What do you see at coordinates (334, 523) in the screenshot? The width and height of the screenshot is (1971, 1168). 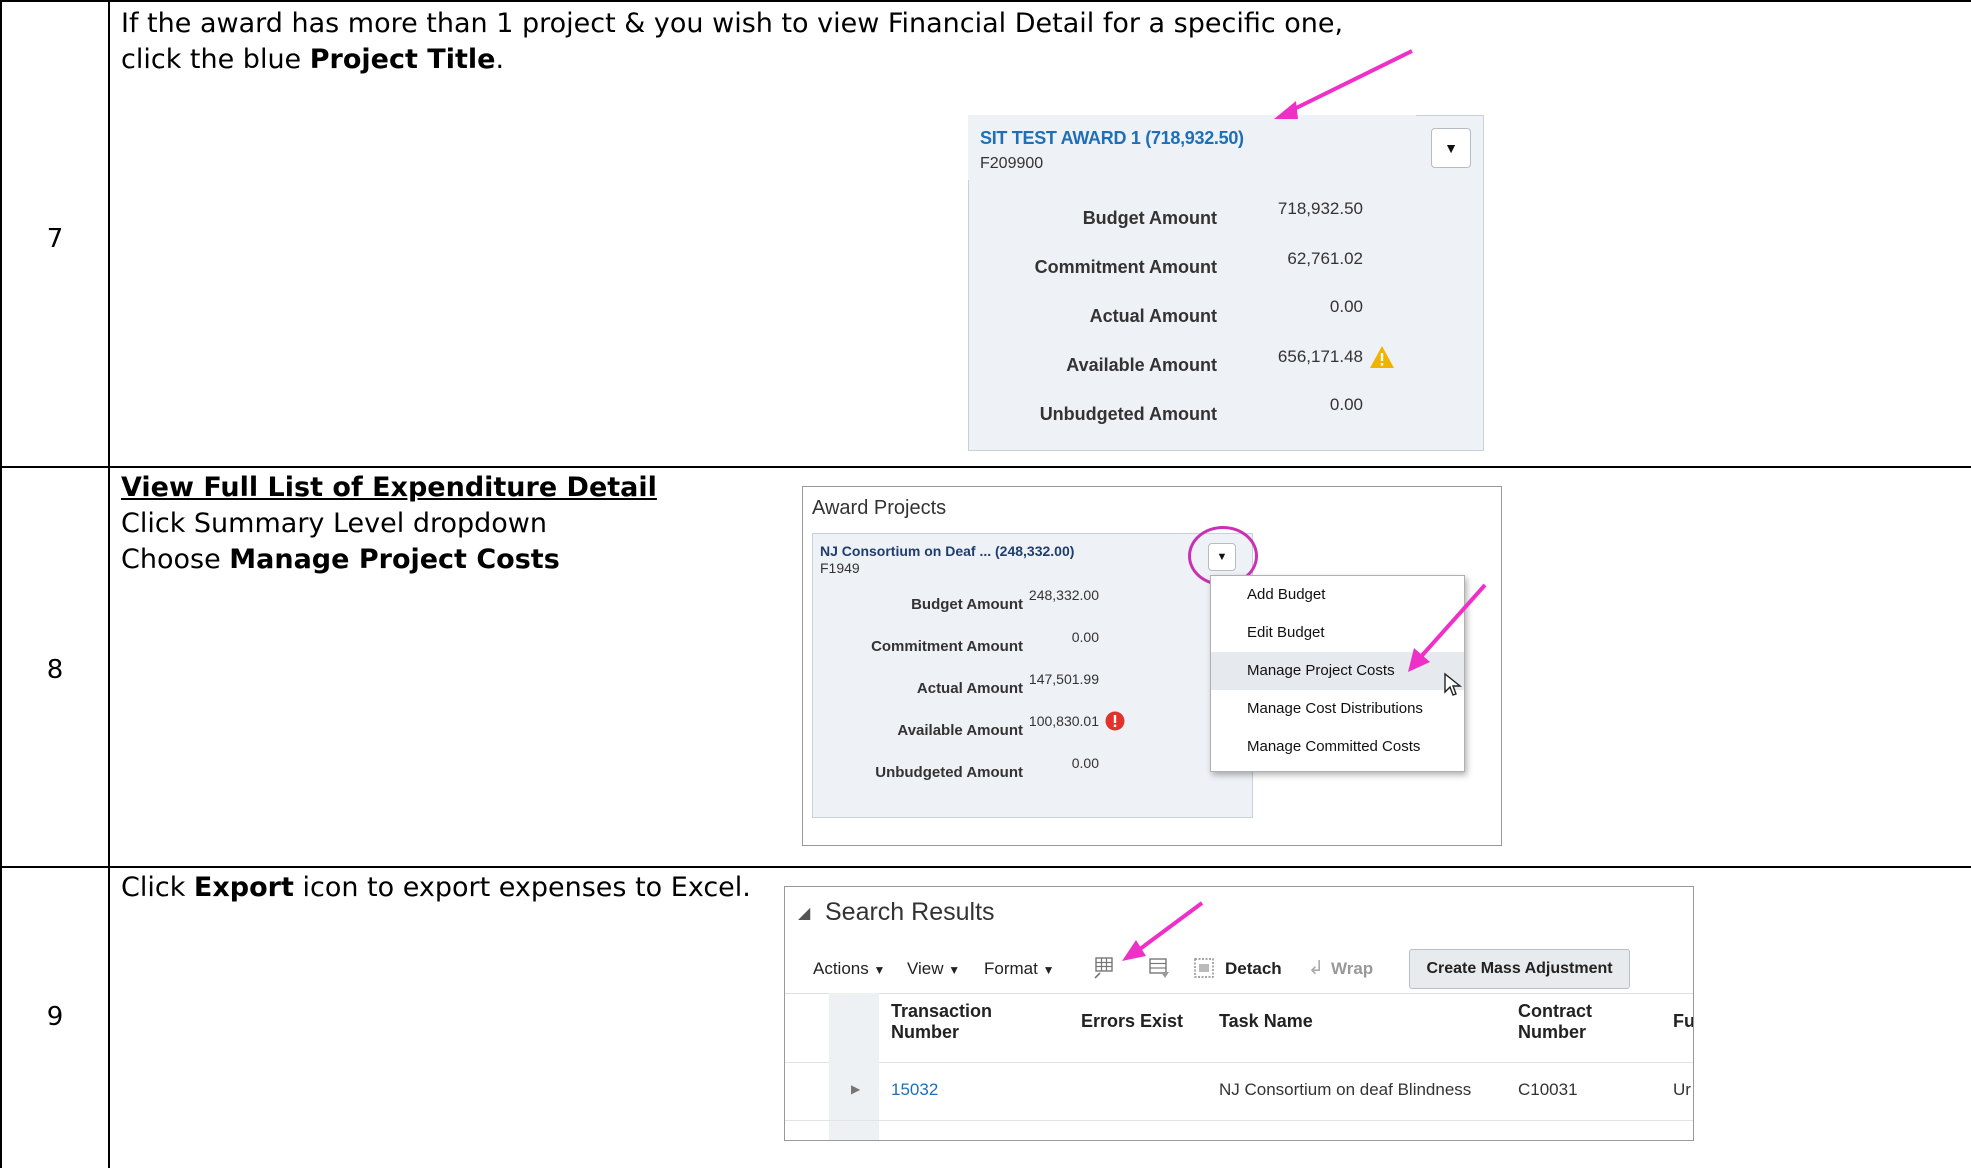 I see `step8-line2: Click Summary Level dropdown` at bounding box center [334, 523].